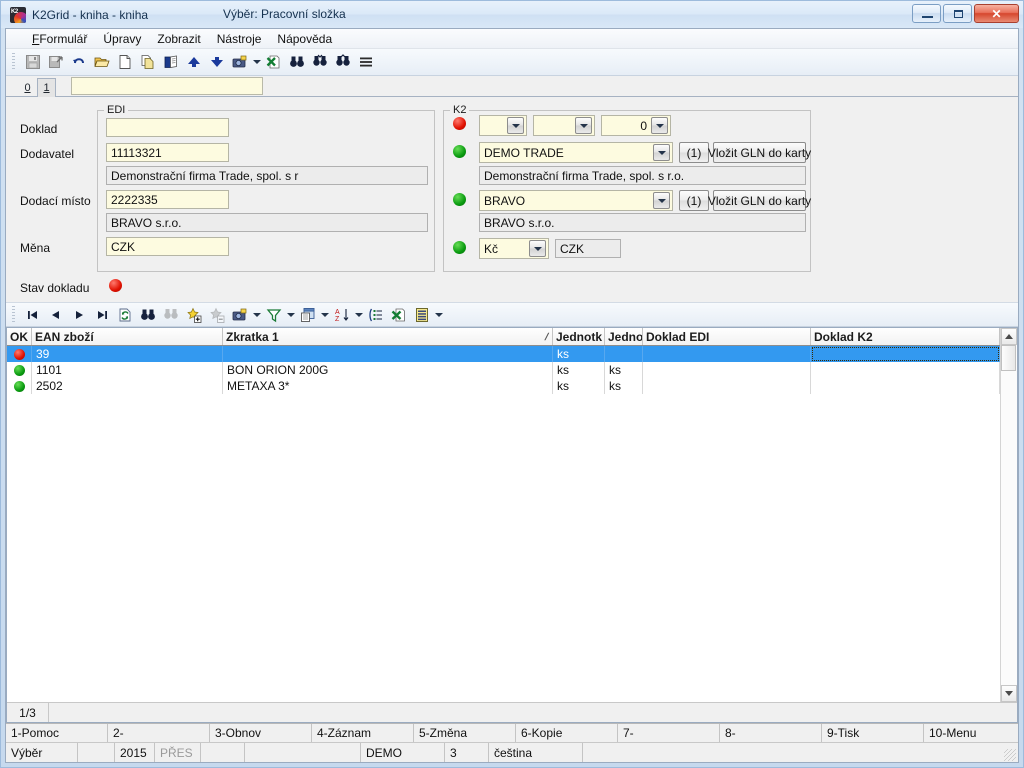  I want to click on table-row: 1101 BON ORION 200G ks ks, so click(503, 370).